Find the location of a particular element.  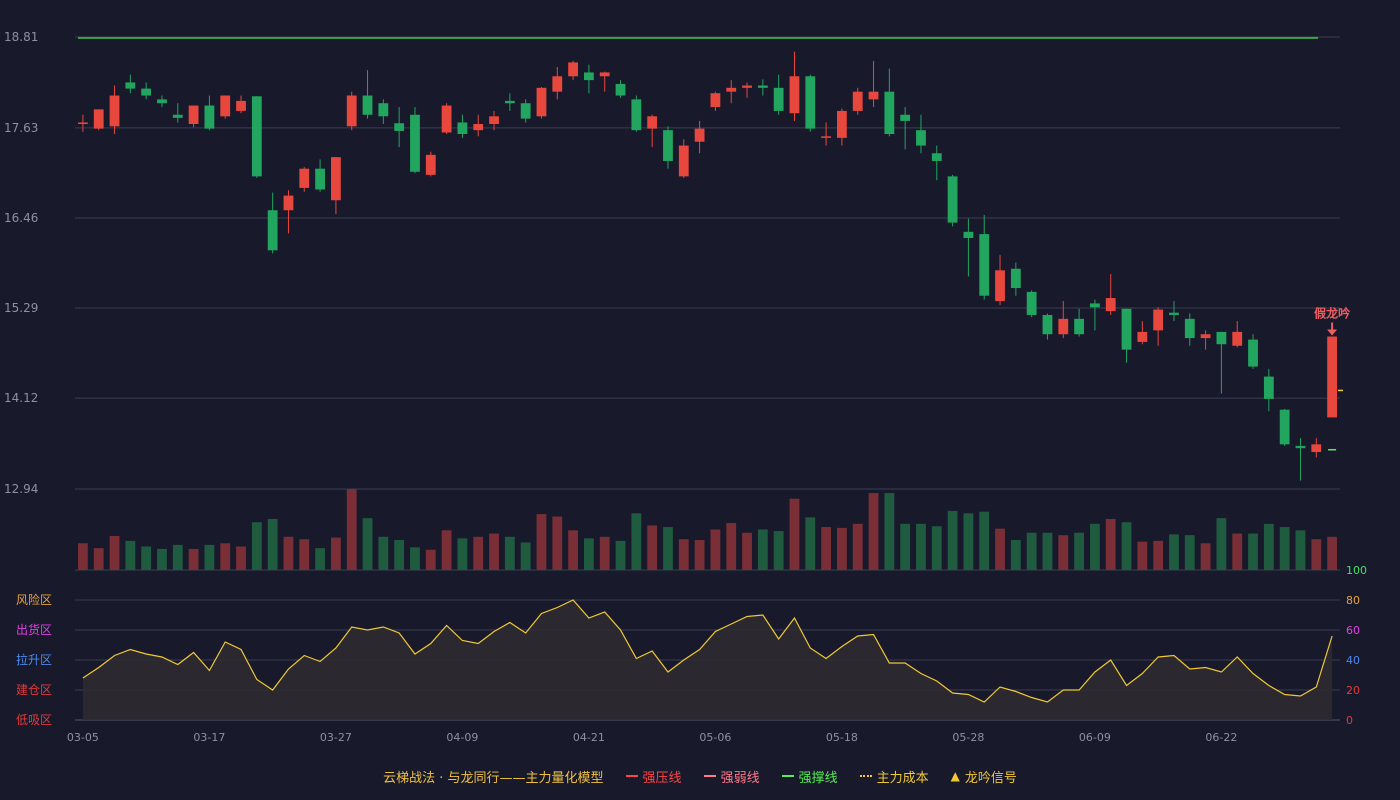

date-tick-label: 03-05 is located at coordinates (83, 737).